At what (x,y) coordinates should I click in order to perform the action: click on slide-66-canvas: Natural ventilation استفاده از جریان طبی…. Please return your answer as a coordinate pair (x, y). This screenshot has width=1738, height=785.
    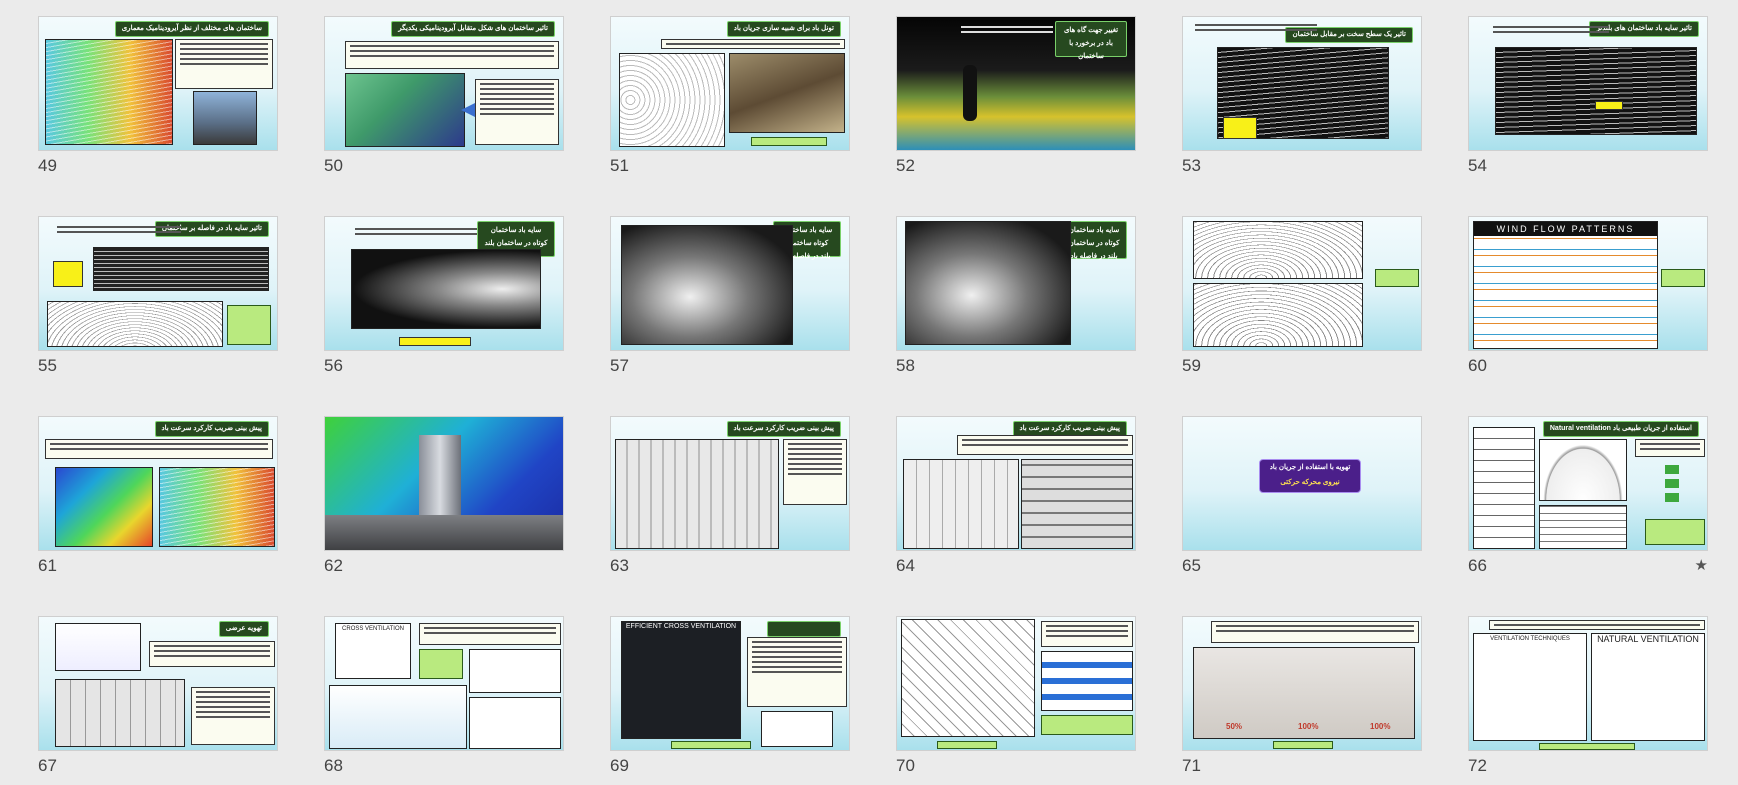
    Looking at the image, I should click on (1588, 483).